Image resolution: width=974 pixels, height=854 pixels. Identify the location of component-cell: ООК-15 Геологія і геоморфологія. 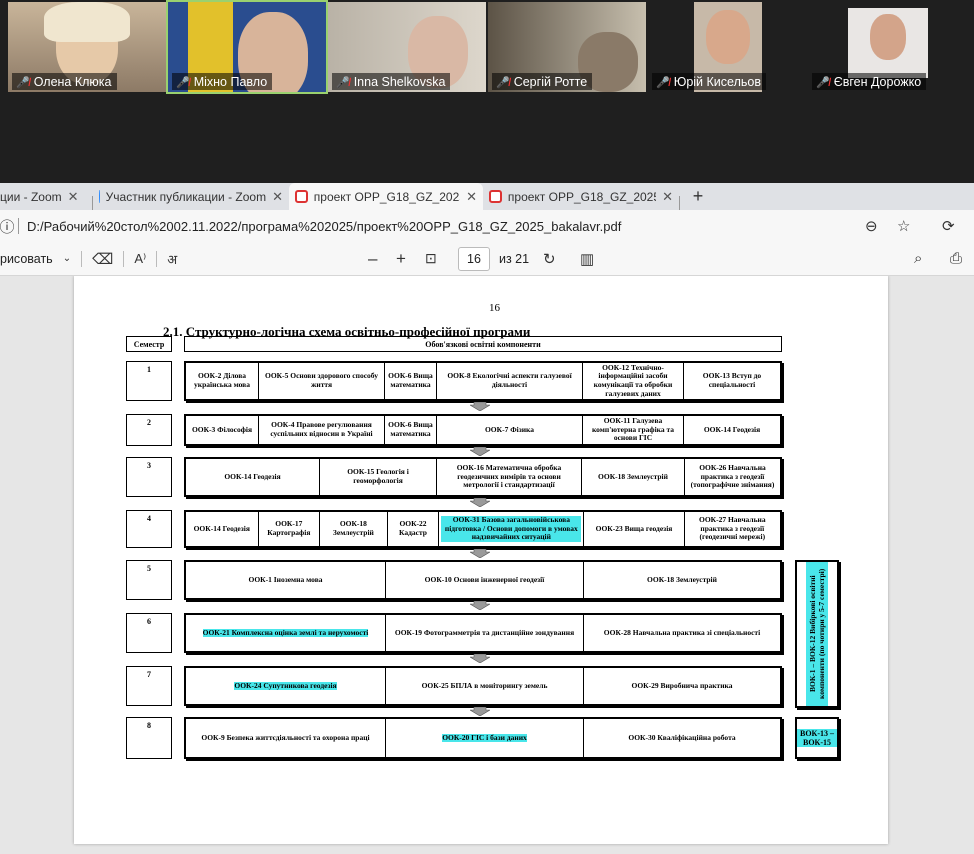
(378, 477).